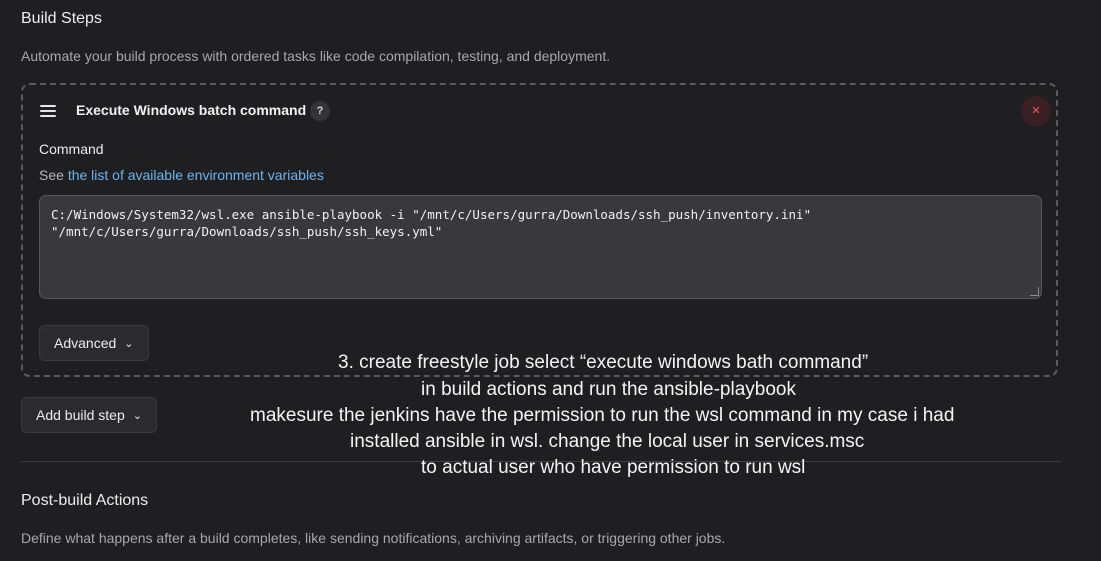 Image resolution: width=1101 pixels, height=561 pixels. I want to click on add-build-step-button: Add build step ⌄, so click(89, 415).